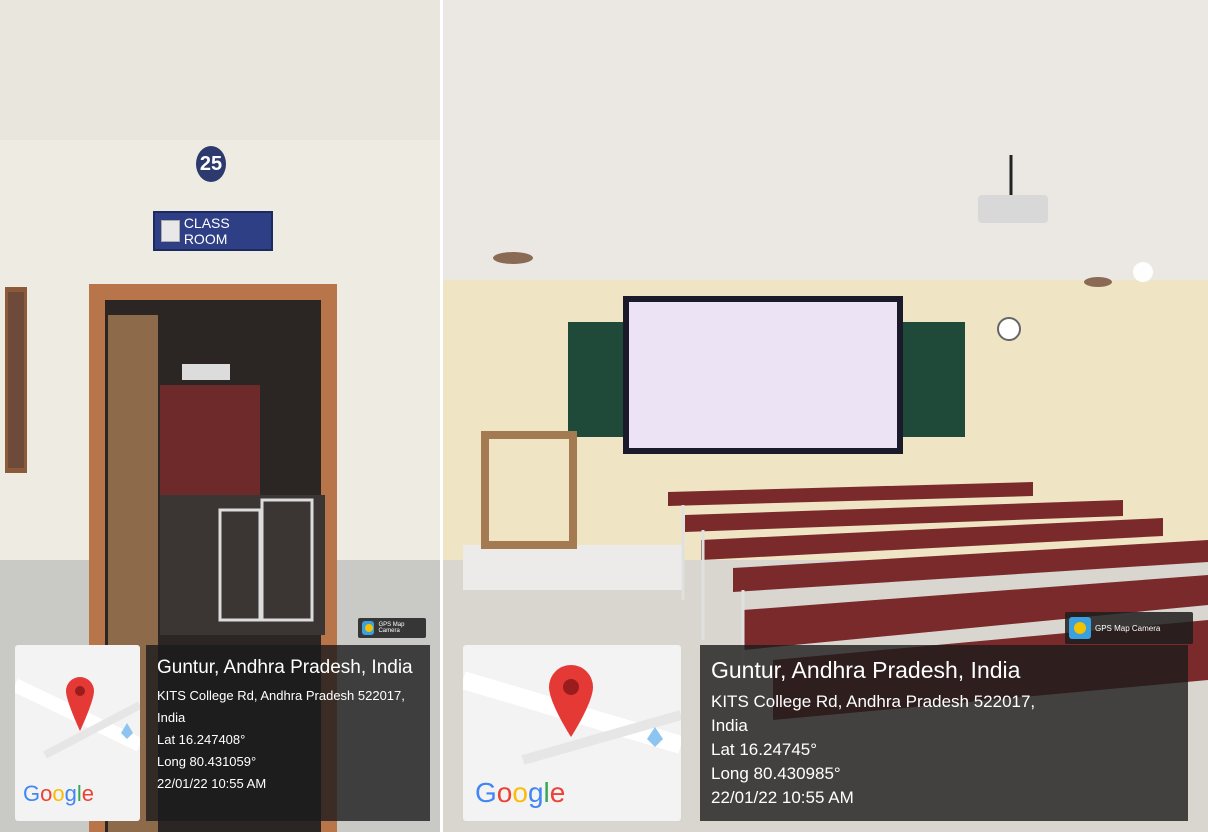 The height and width of the screenshot is (832, 1208). Describe the element at coordinates (210, 440) in the screenshot. I see `curtain` at that location.